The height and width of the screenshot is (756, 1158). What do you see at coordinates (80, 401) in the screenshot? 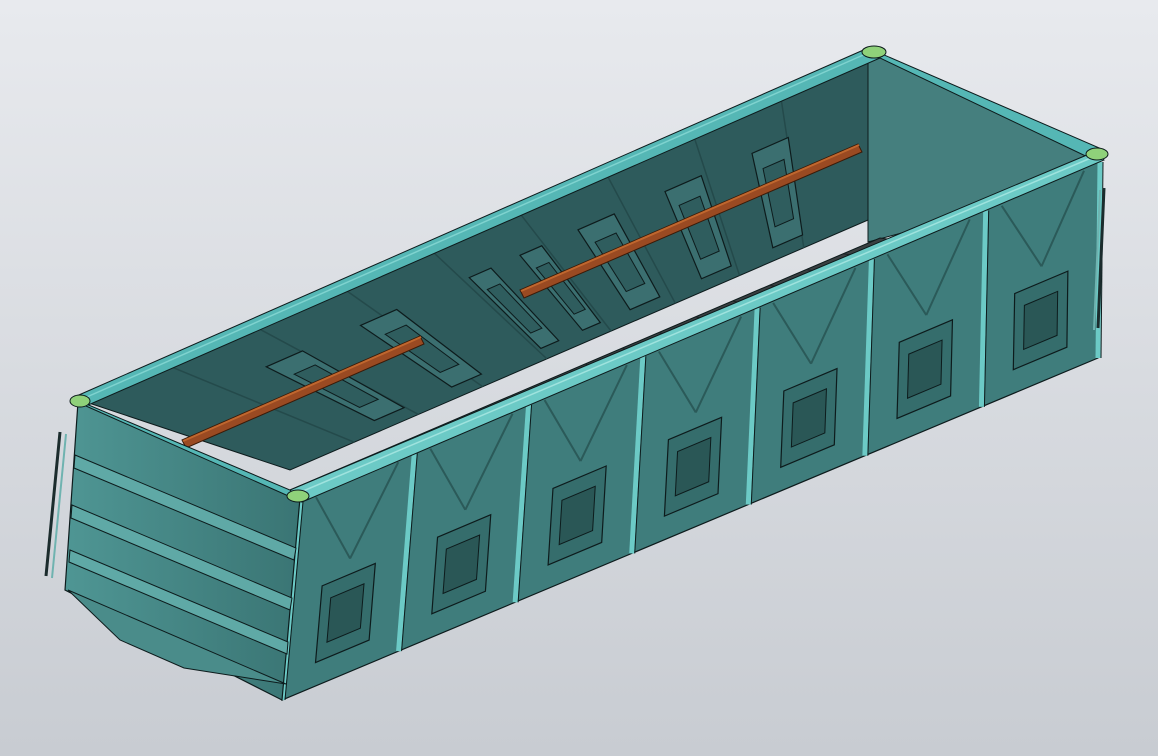
I see `corner-cap-left` at bounding box center [80, 401].